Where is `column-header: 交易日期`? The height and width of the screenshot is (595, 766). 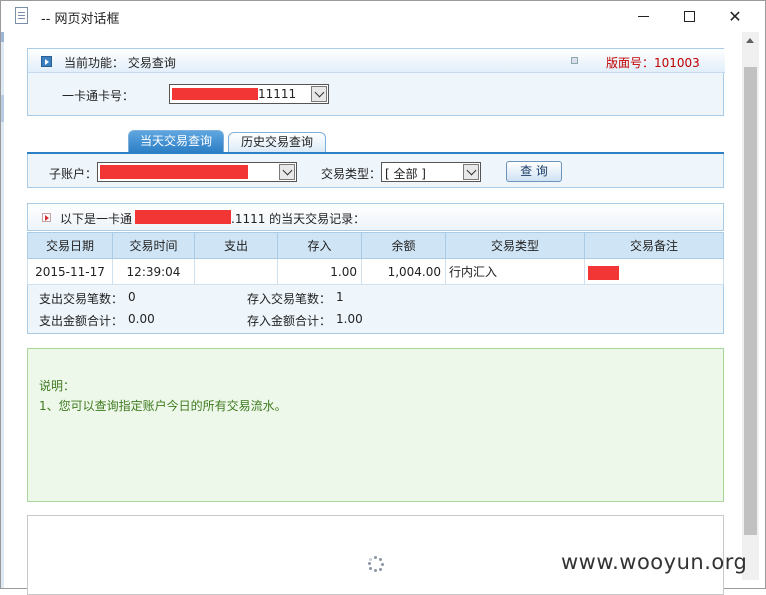
column-header: 交易日期 is located at coordinates (70, 245).